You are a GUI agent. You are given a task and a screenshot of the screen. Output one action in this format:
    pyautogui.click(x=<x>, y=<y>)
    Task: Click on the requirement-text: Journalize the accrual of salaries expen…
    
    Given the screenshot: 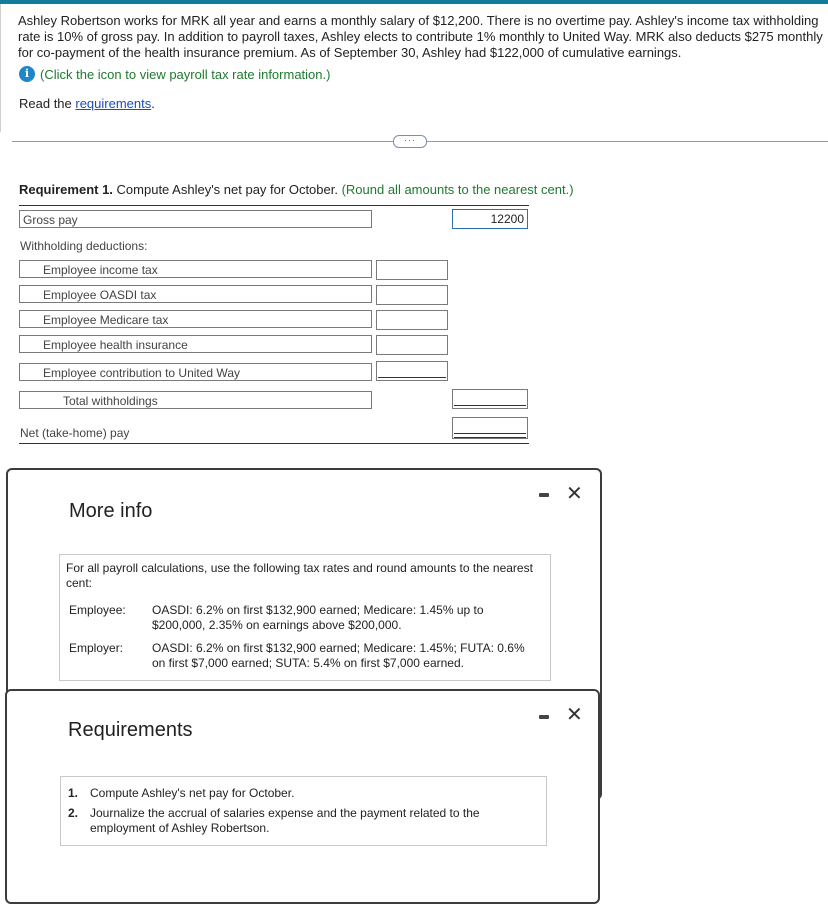 What is the action you would take?
    pyautogui.click(x=285, y=820)
    